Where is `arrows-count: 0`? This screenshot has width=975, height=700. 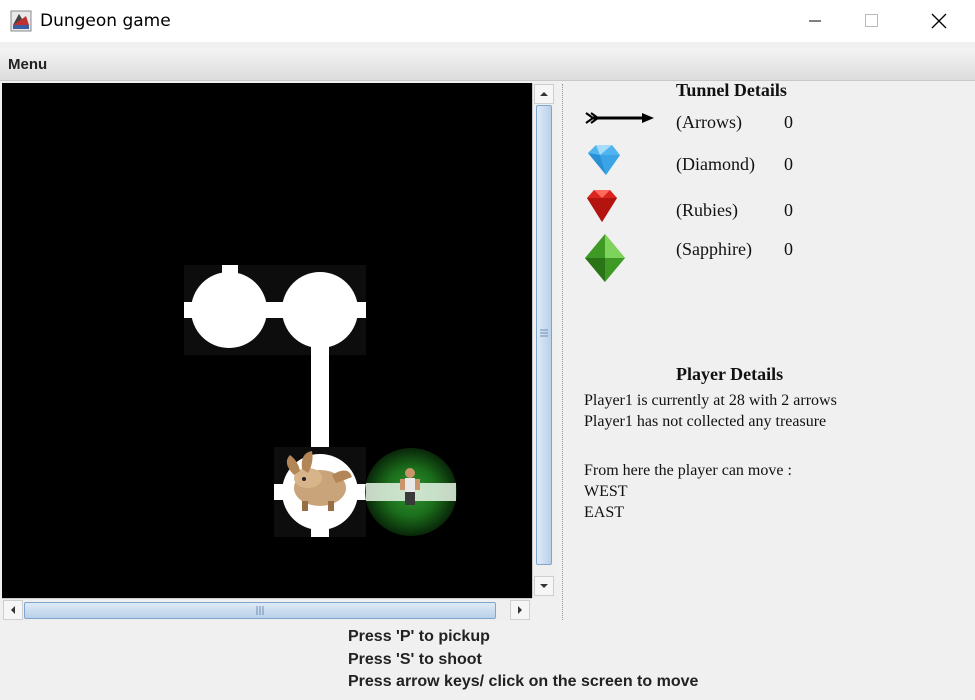
arrows-count: 0 is located at coordinates (788, 122).